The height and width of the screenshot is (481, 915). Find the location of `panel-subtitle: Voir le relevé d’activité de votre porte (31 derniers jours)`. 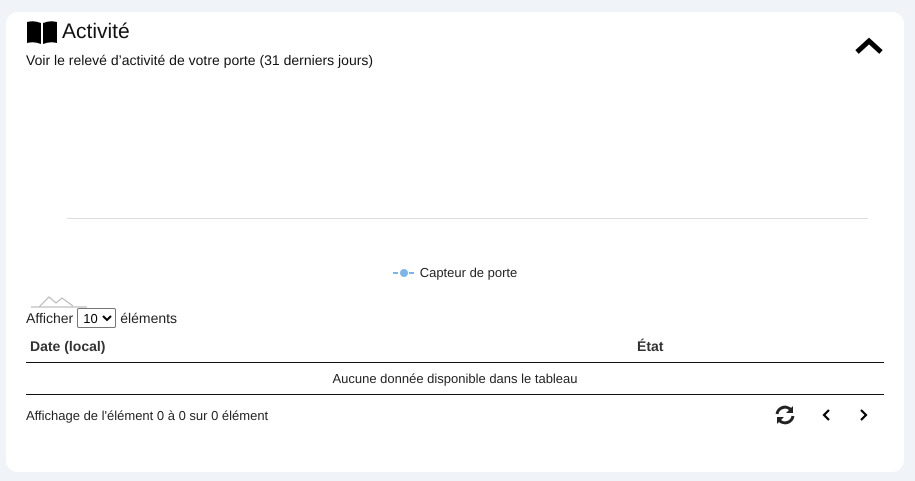

panel-subtitle: Voir le relevé d’activité de votre porte (31 derniers jours) is located at coordinates (200, 60).